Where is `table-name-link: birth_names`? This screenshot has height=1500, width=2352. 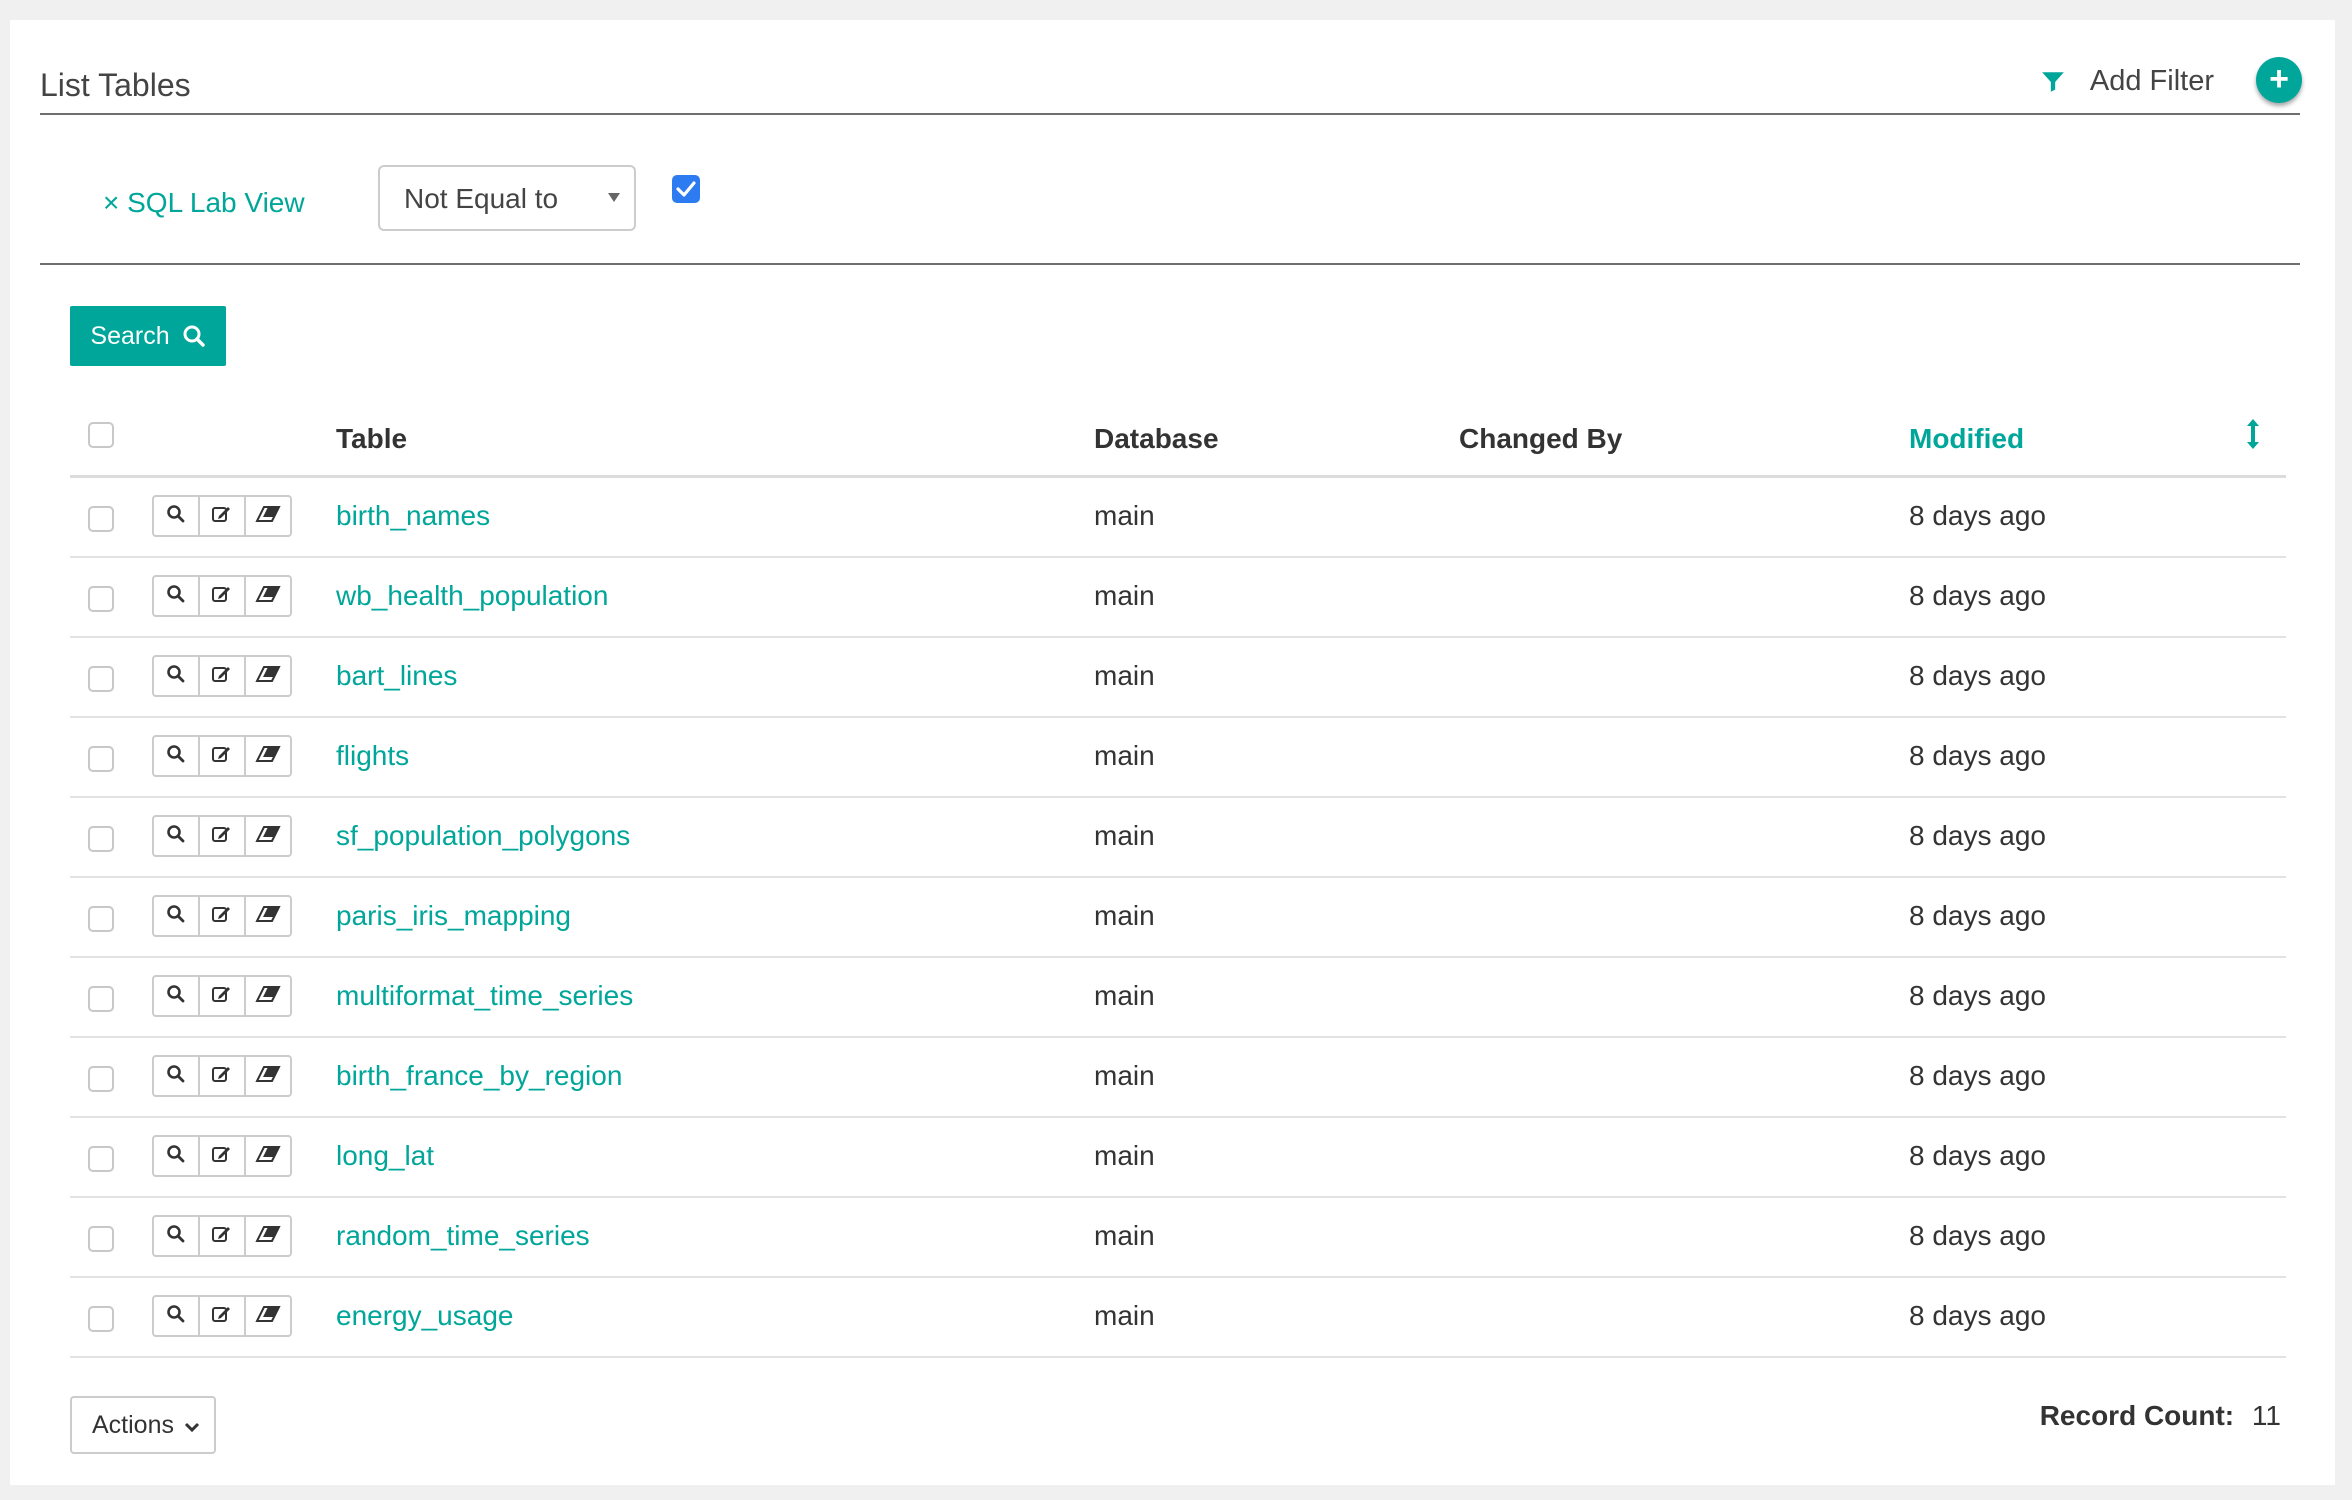 table-name-link: birth_names is located at coordinates (413, 516).